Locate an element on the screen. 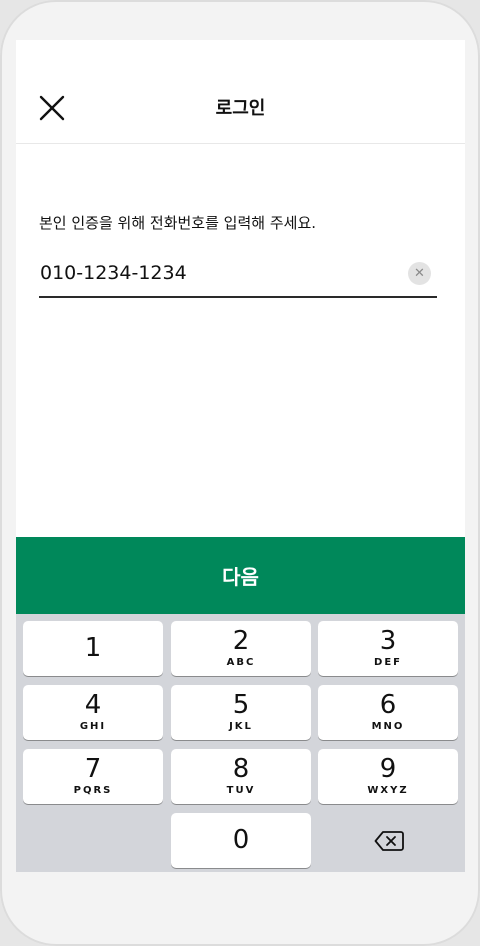 This screenshot has height=946, width=480. key-2: 2 ABC is located at coordinates (241, 648).